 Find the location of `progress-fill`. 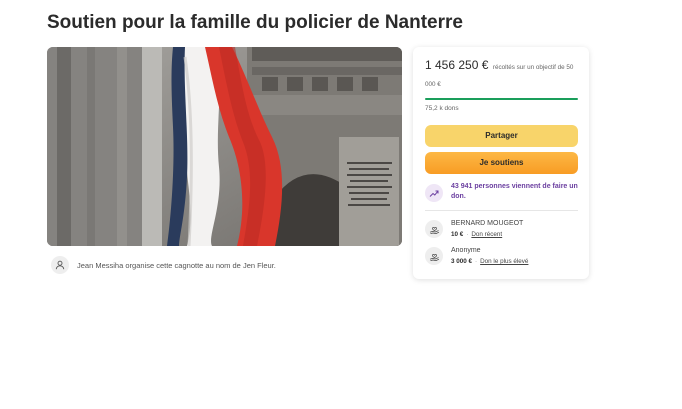

progress-fill is located at coordinates (501, 98).